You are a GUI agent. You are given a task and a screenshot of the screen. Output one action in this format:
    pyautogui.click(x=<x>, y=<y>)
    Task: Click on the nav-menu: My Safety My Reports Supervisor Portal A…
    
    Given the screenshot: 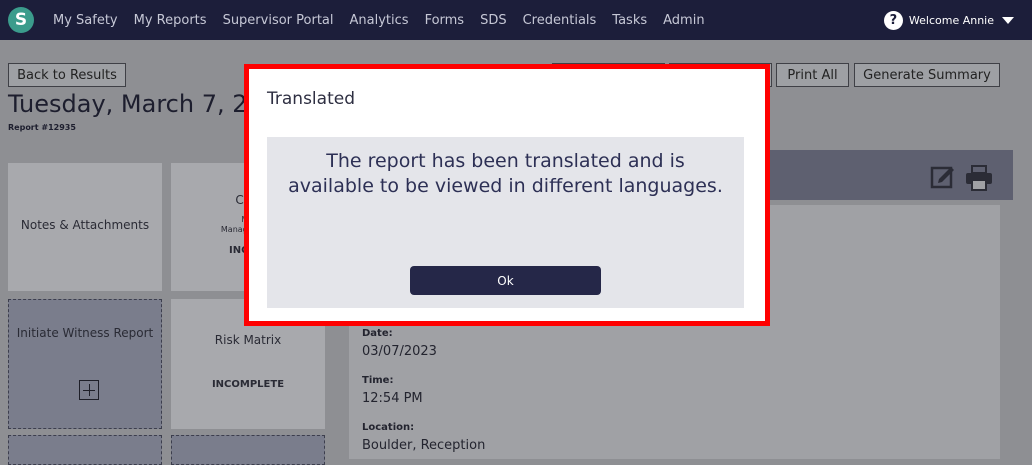 What is the action you would take?
    pyautogui.click(x=387, y=20)
    